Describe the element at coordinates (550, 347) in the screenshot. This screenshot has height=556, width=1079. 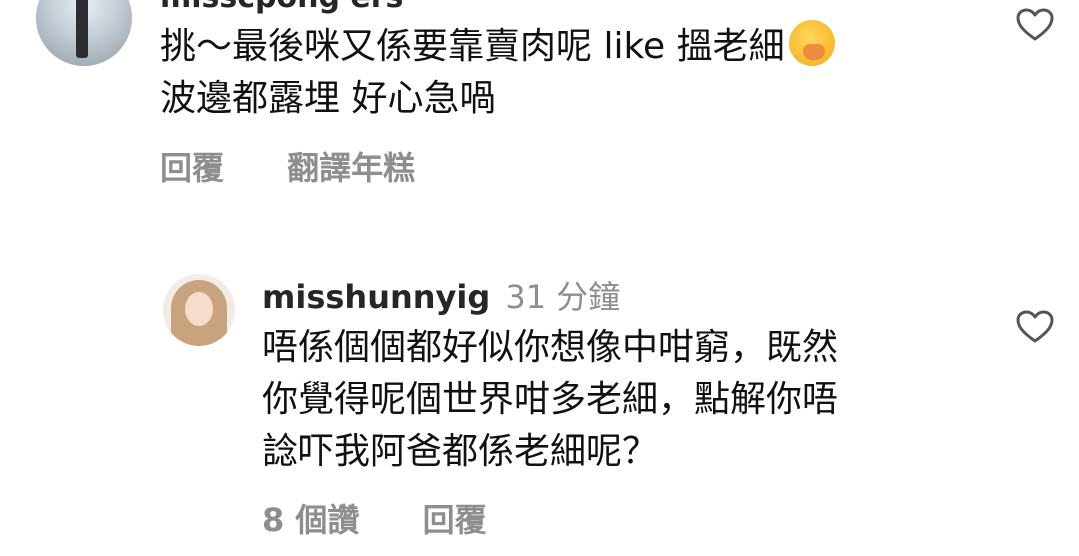
I see `reply-text-line: 唔係個個都好似你想像中咁窮，既然` at that location.